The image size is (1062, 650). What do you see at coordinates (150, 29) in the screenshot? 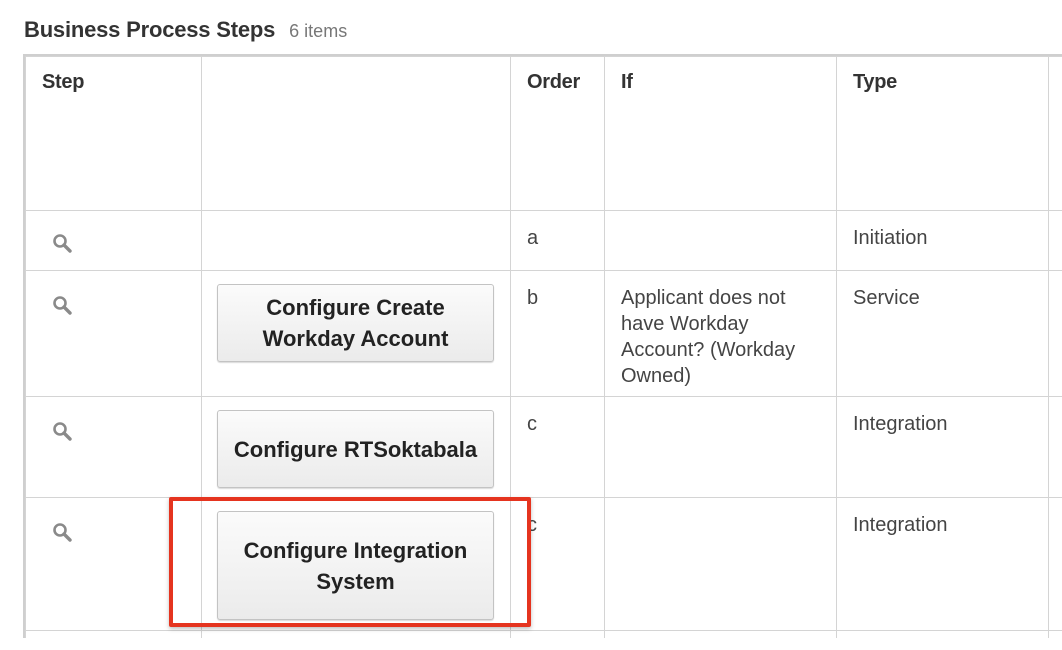
I see `section-title: Business Process Steps` at bounding box center [150, 29].